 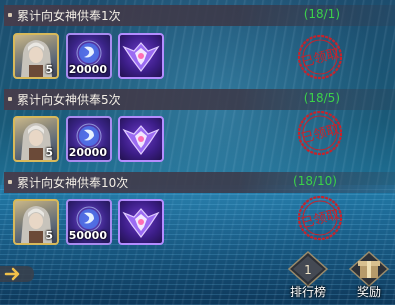 I want to click on quest-title: 累计向女神供奉5次, so click(x=69, y=100).